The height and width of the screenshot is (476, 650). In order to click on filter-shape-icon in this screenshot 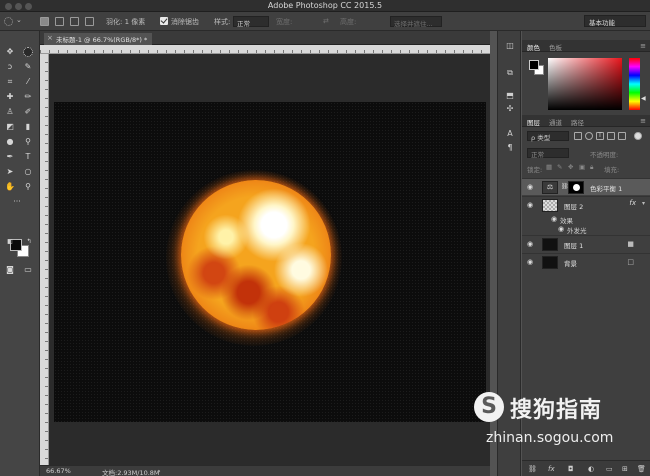, I will do `click(611, 136)`.